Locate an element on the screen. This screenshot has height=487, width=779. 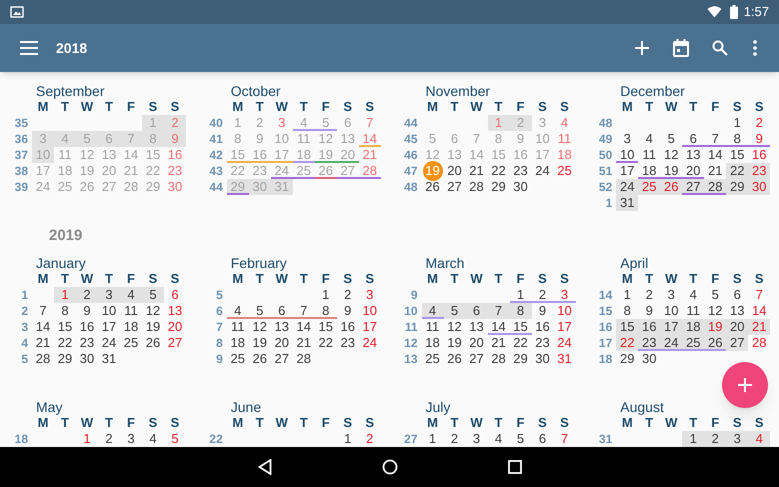
back-icon is located at coordinates (265, 467).